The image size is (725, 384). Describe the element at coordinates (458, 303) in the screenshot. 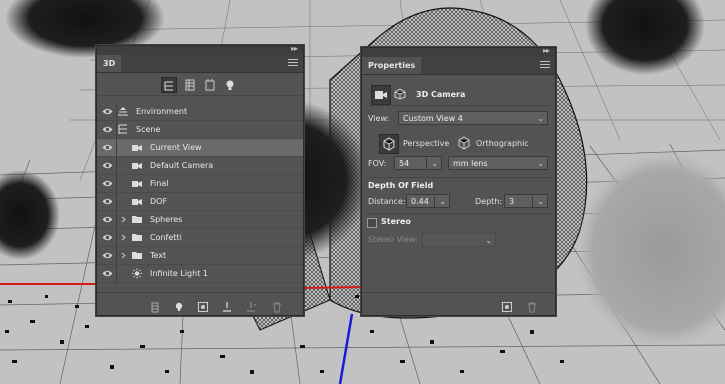

I see `panel-bottom-toolbar` at that location.